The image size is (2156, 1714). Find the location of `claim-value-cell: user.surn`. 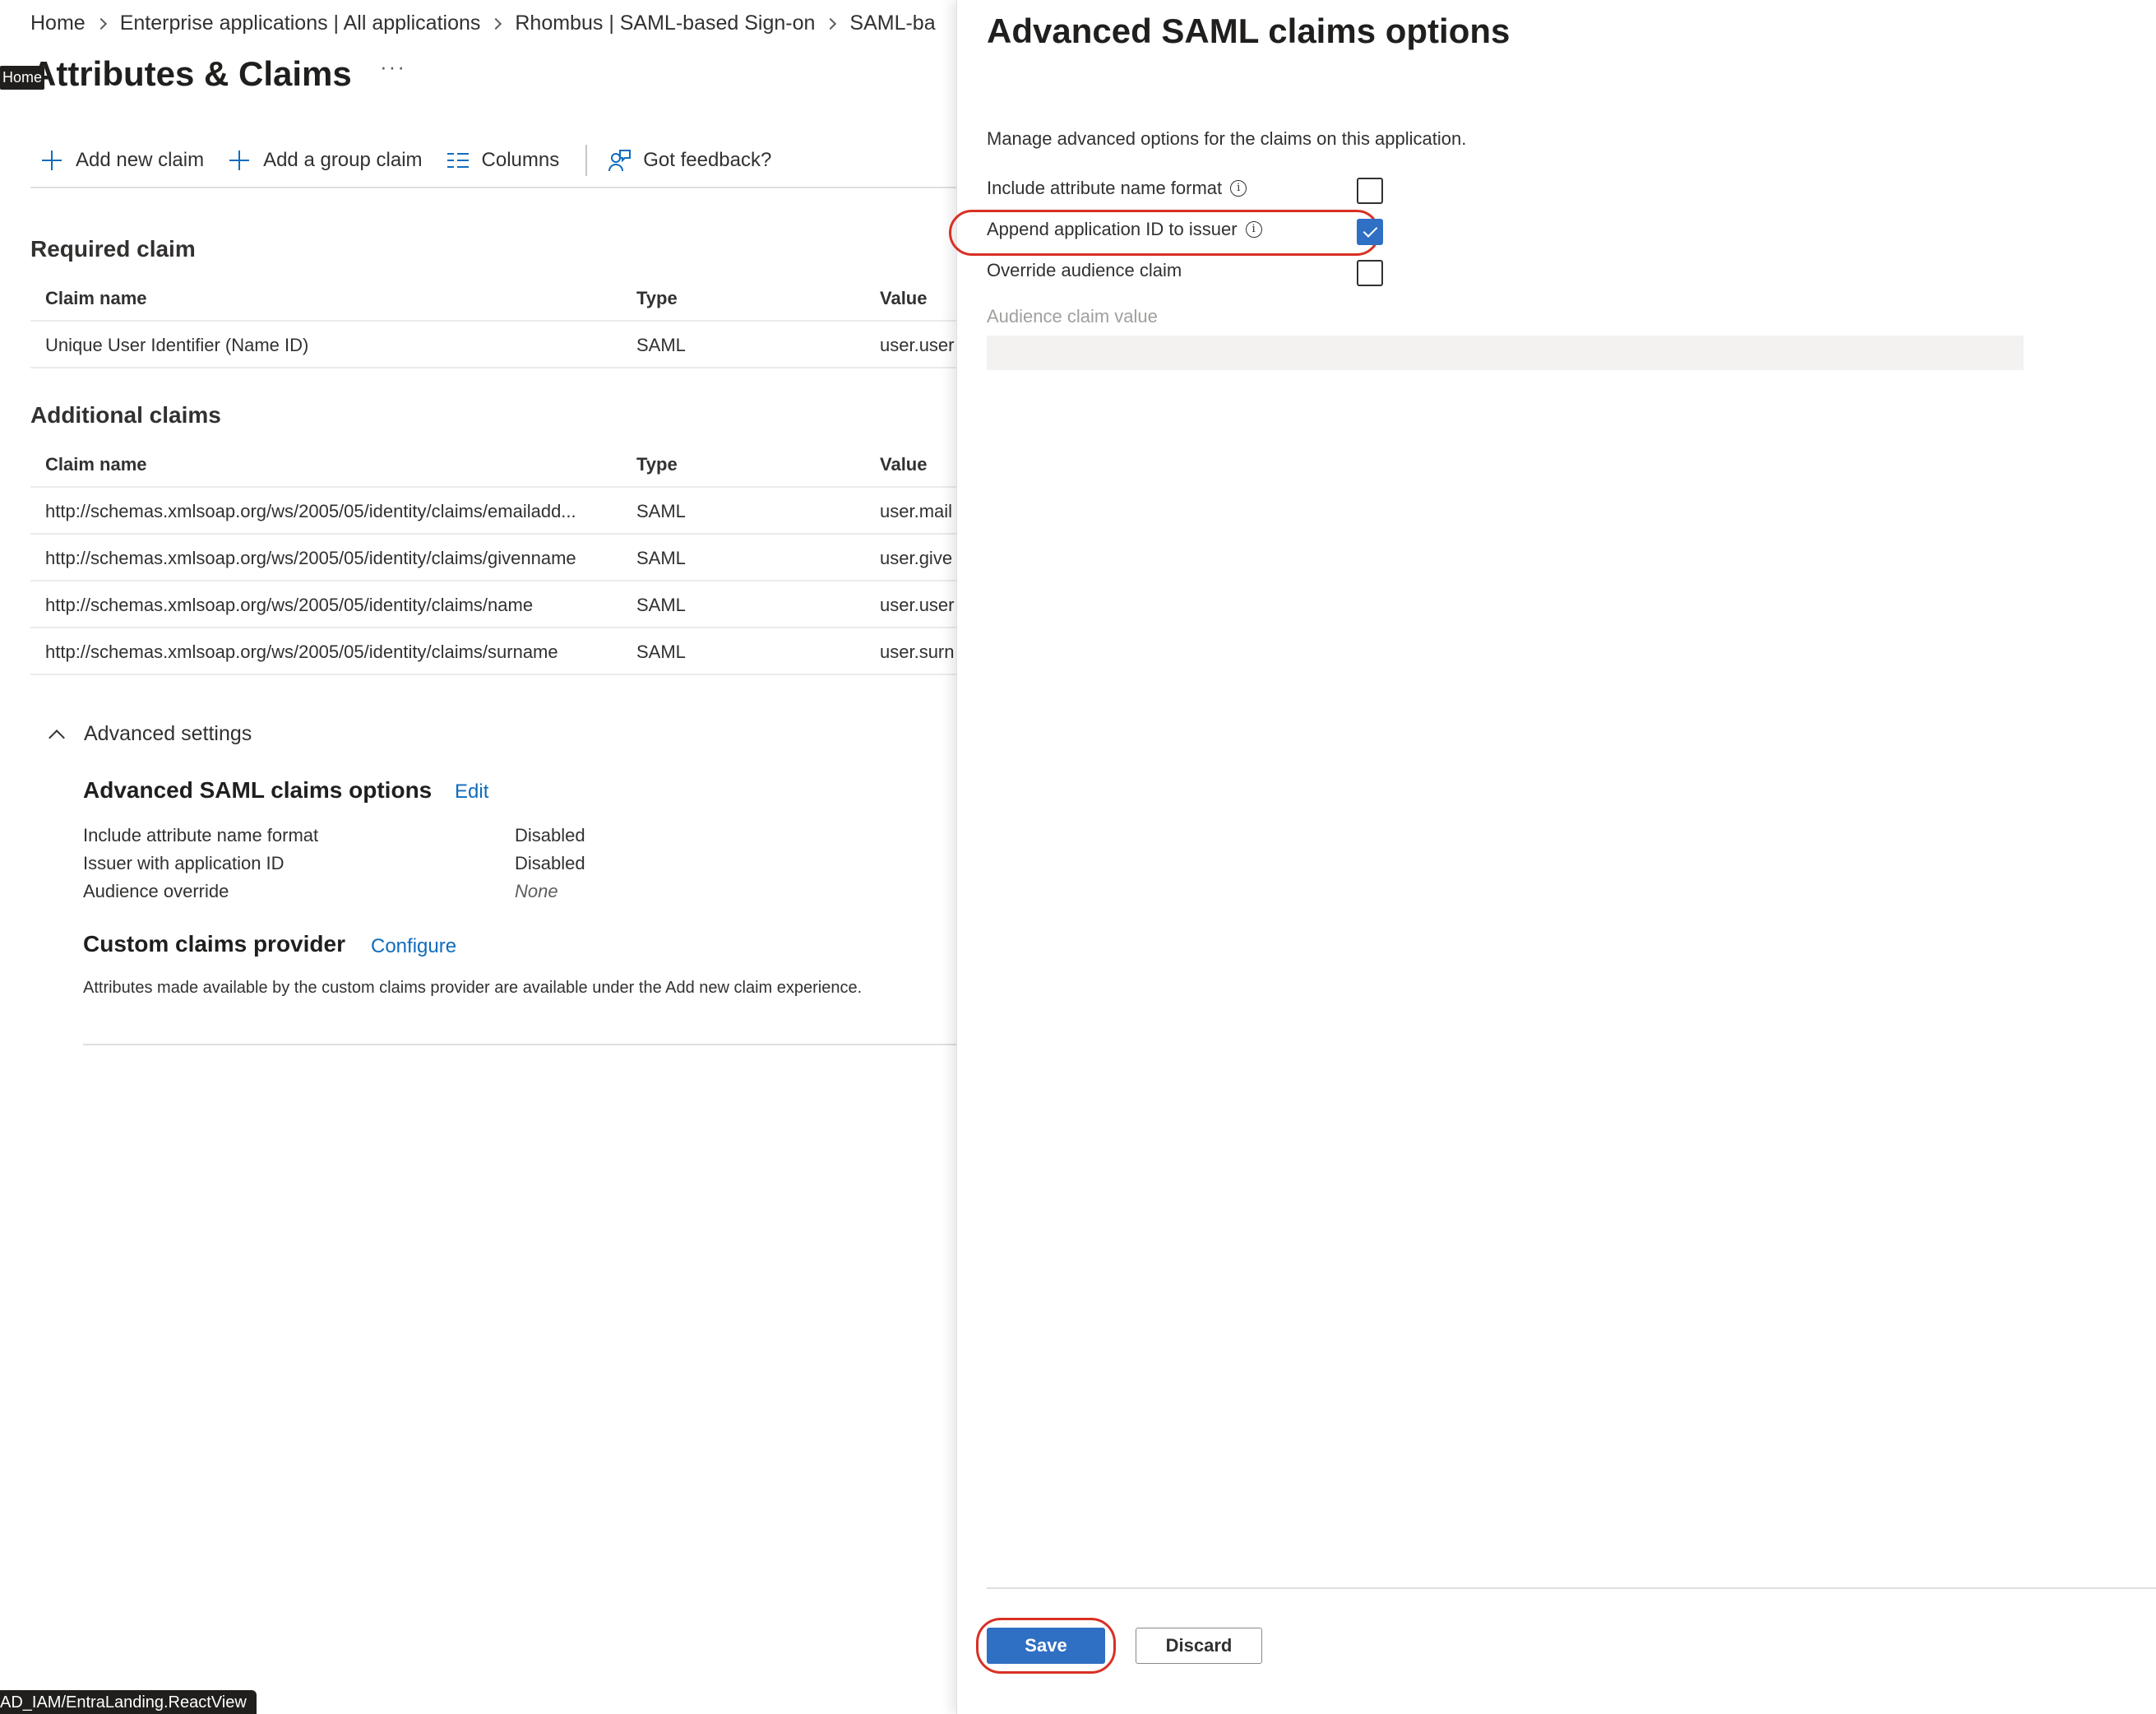

claim-value-cell: user.surn is located at coordinates (918, 652).